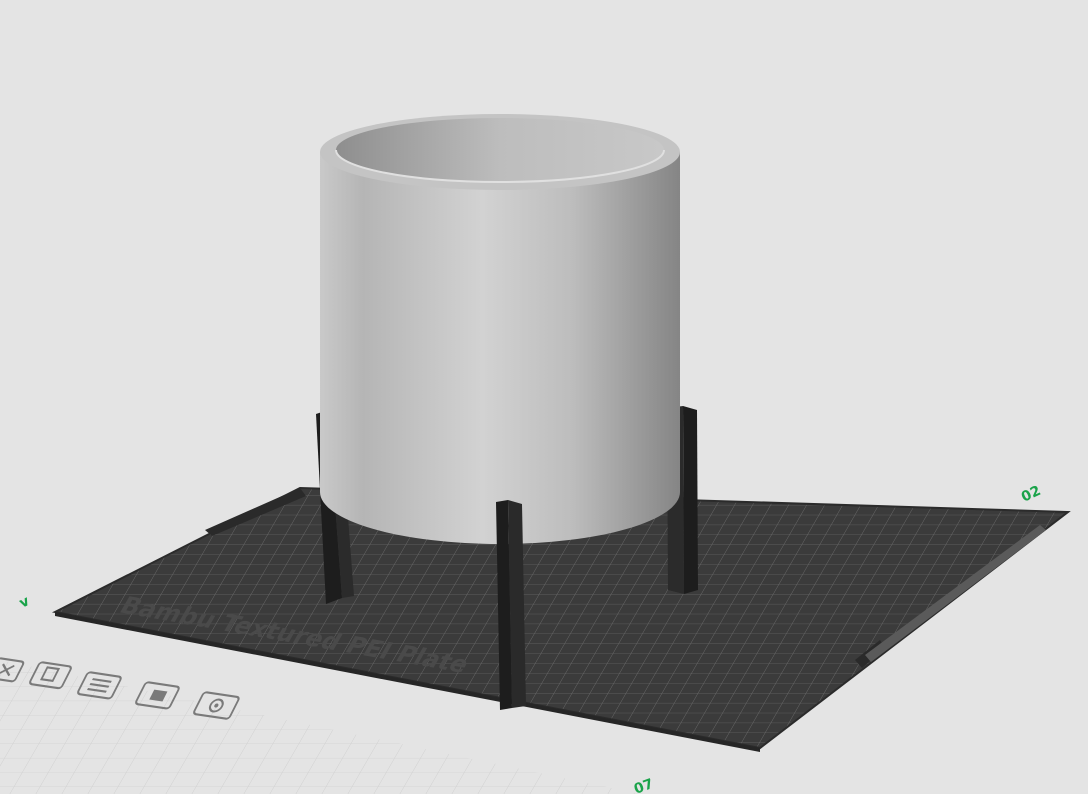 The height and width of the screenshot is (794, 1088). What do you see at coordinates (511, 605) in the screenshot?
I see `model-stand-leg-front` at bounding box center [511, 605].